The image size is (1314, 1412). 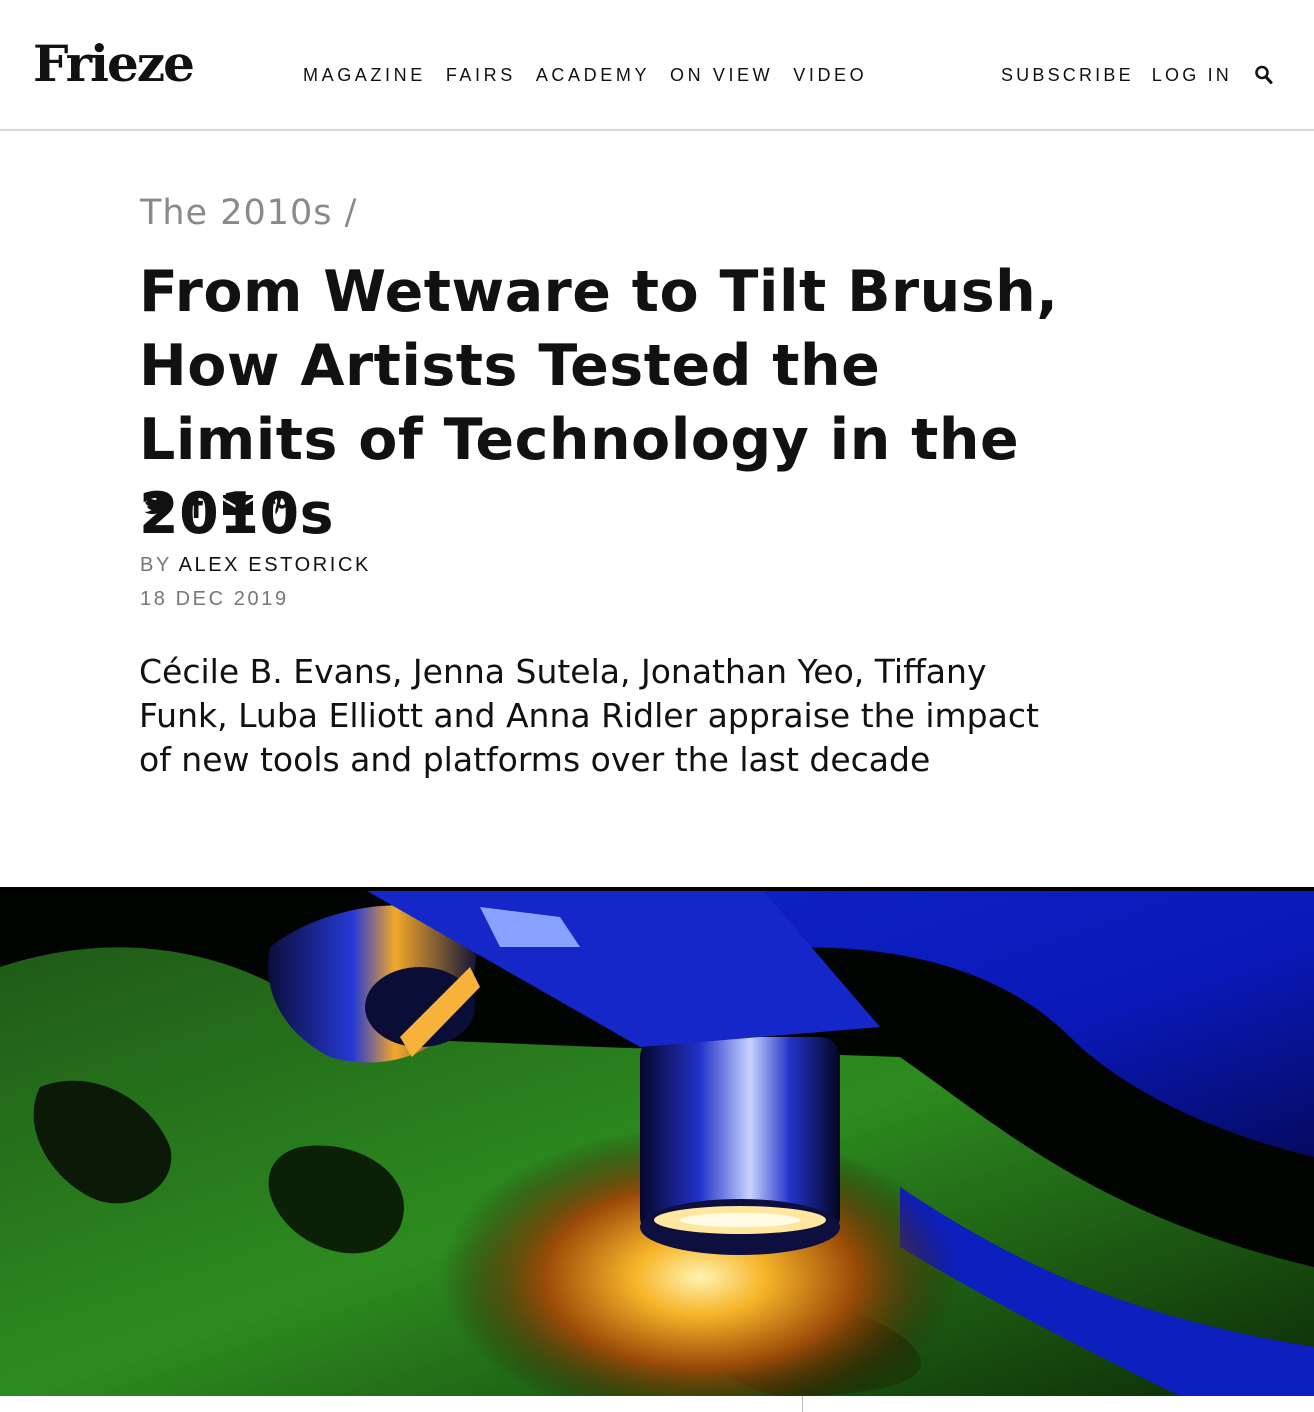 I want to click on nav-item-fairs: FAIRS, so click(x=481, y=75).